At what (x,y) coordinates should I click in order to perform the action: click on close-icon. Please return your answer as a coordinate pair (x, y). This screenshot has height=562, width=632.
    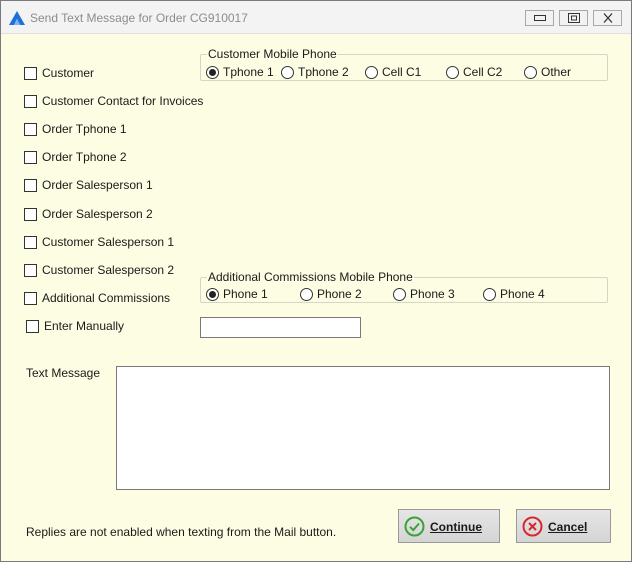
    Looking at the image, I should click on (608, 18).